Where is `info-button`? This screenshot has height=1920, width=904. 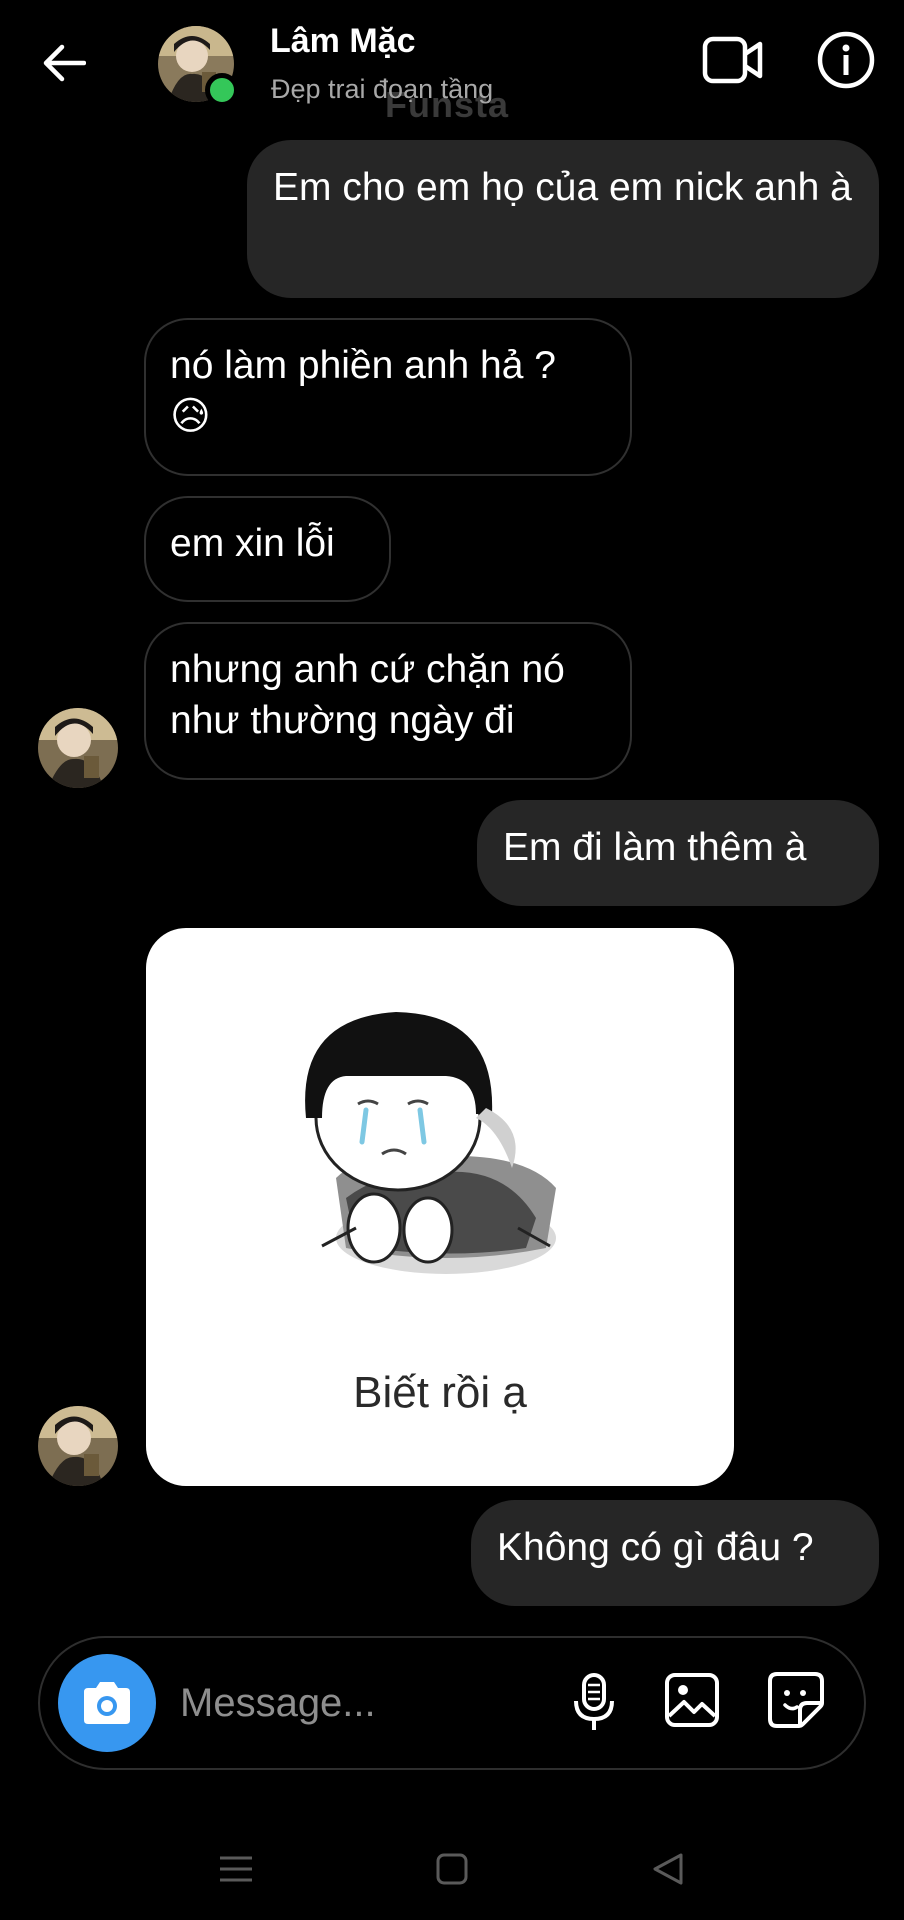 info-button is located at coordinates (846, 60).